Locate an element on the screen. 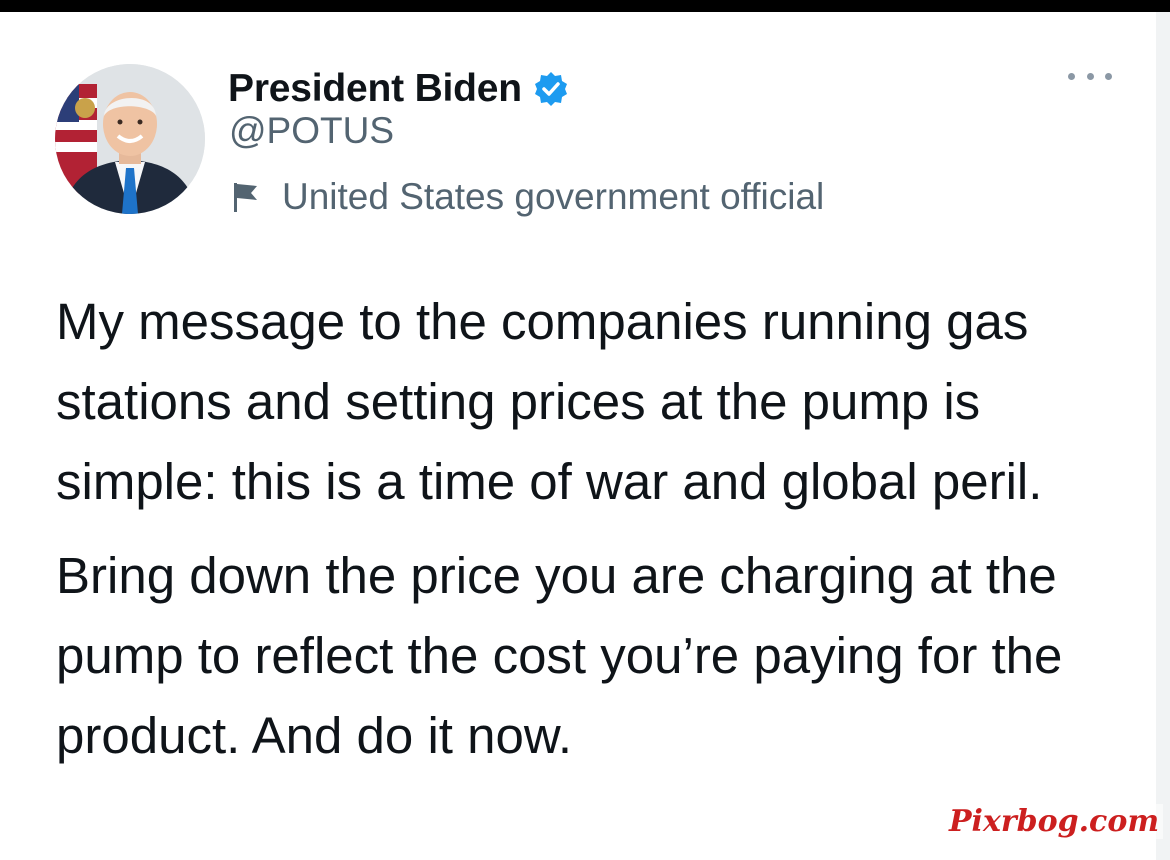 This screenshot has height=860, width=1170. author-display-name: President Biden is located at coordinates (375, 89).